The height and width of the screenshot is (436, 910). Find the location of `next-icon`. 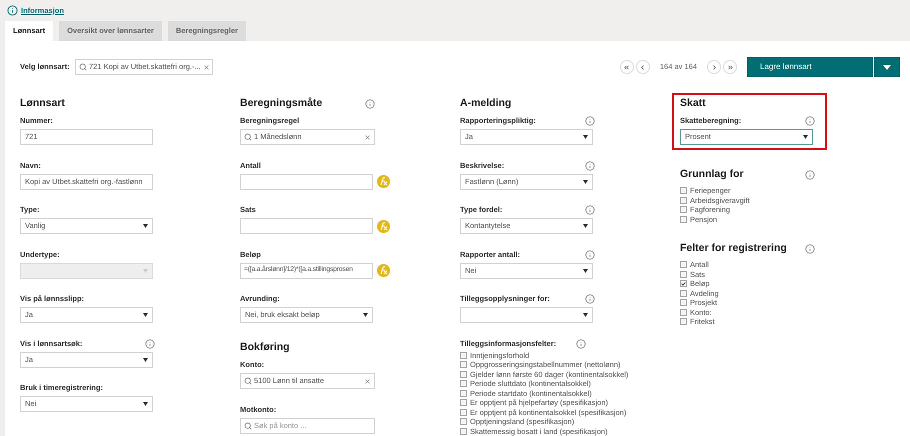

next-icon is located at coordinates (714, 67).